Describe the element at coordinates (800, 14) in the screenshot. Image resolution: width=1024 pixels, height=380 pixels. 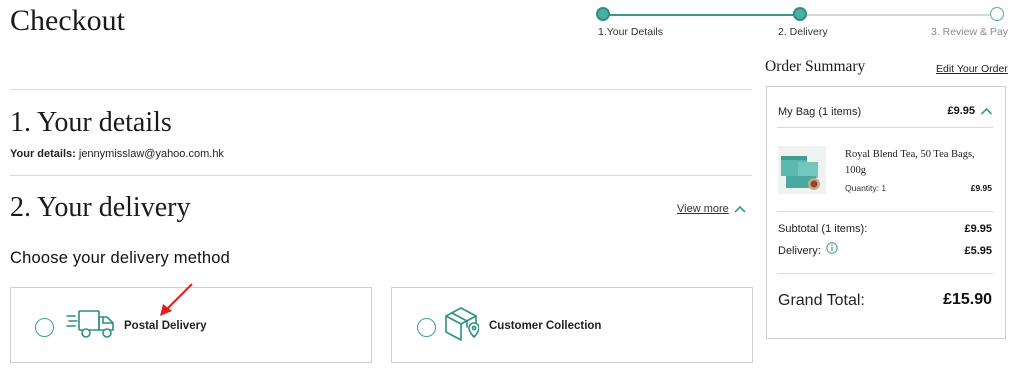
I see `step-dot-delivery` at that location.